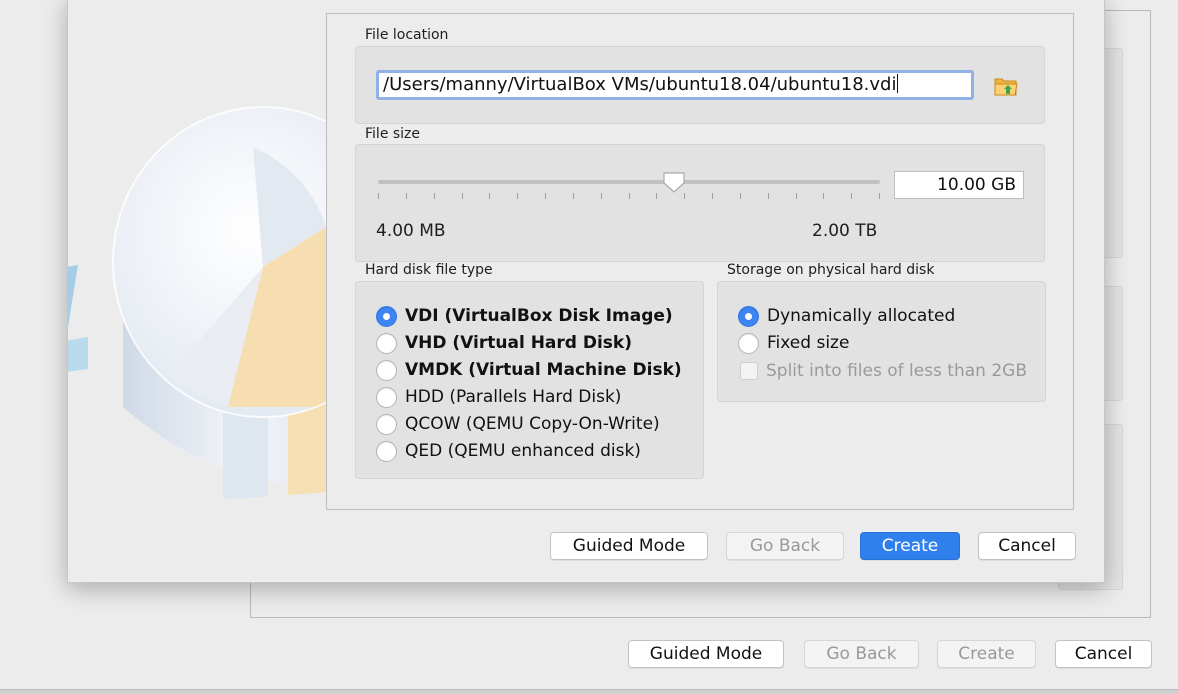  I want to click on file-size-group: 10.00 GB 4.00 MB 2.00 TB, so click(700, 203).